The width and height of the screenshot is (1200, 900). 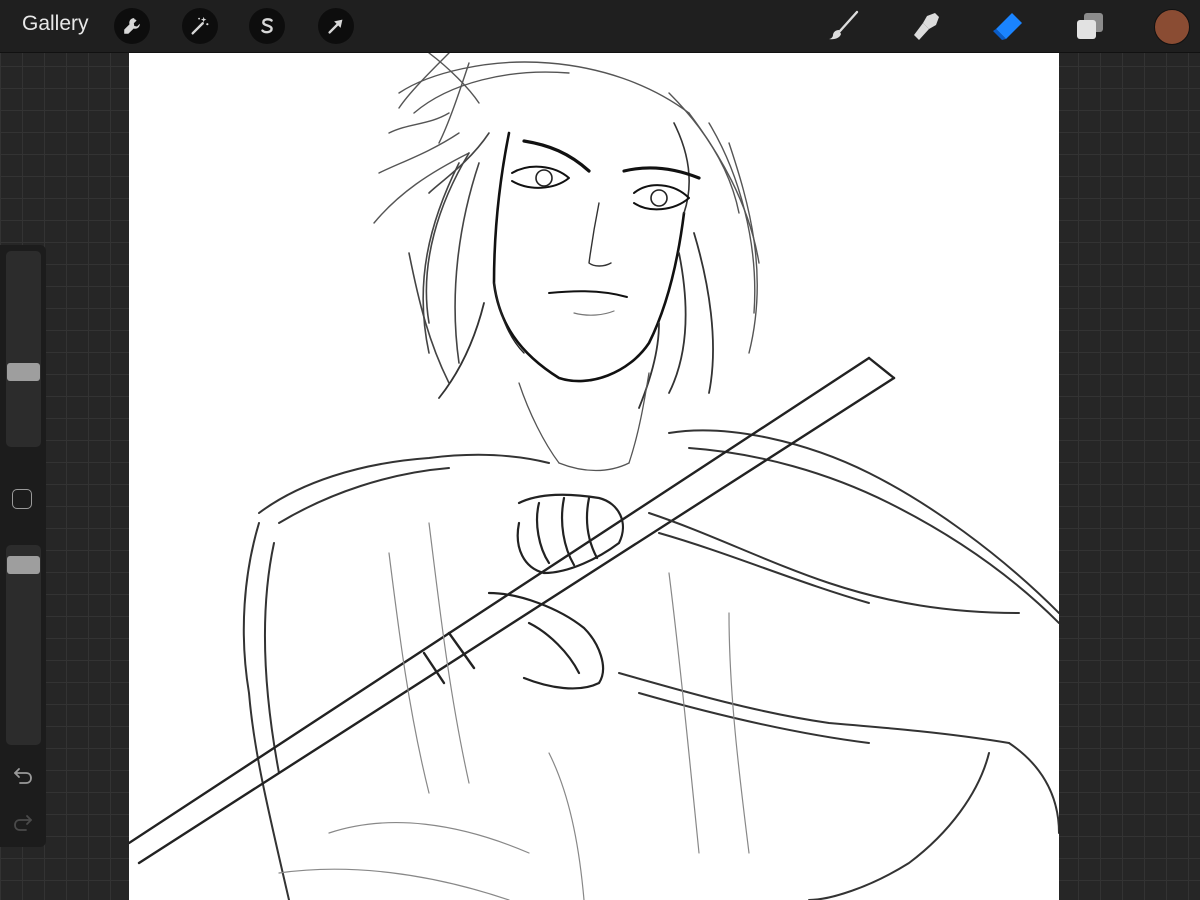 I want to click on adjustments-button, so click(x=200, y=26).